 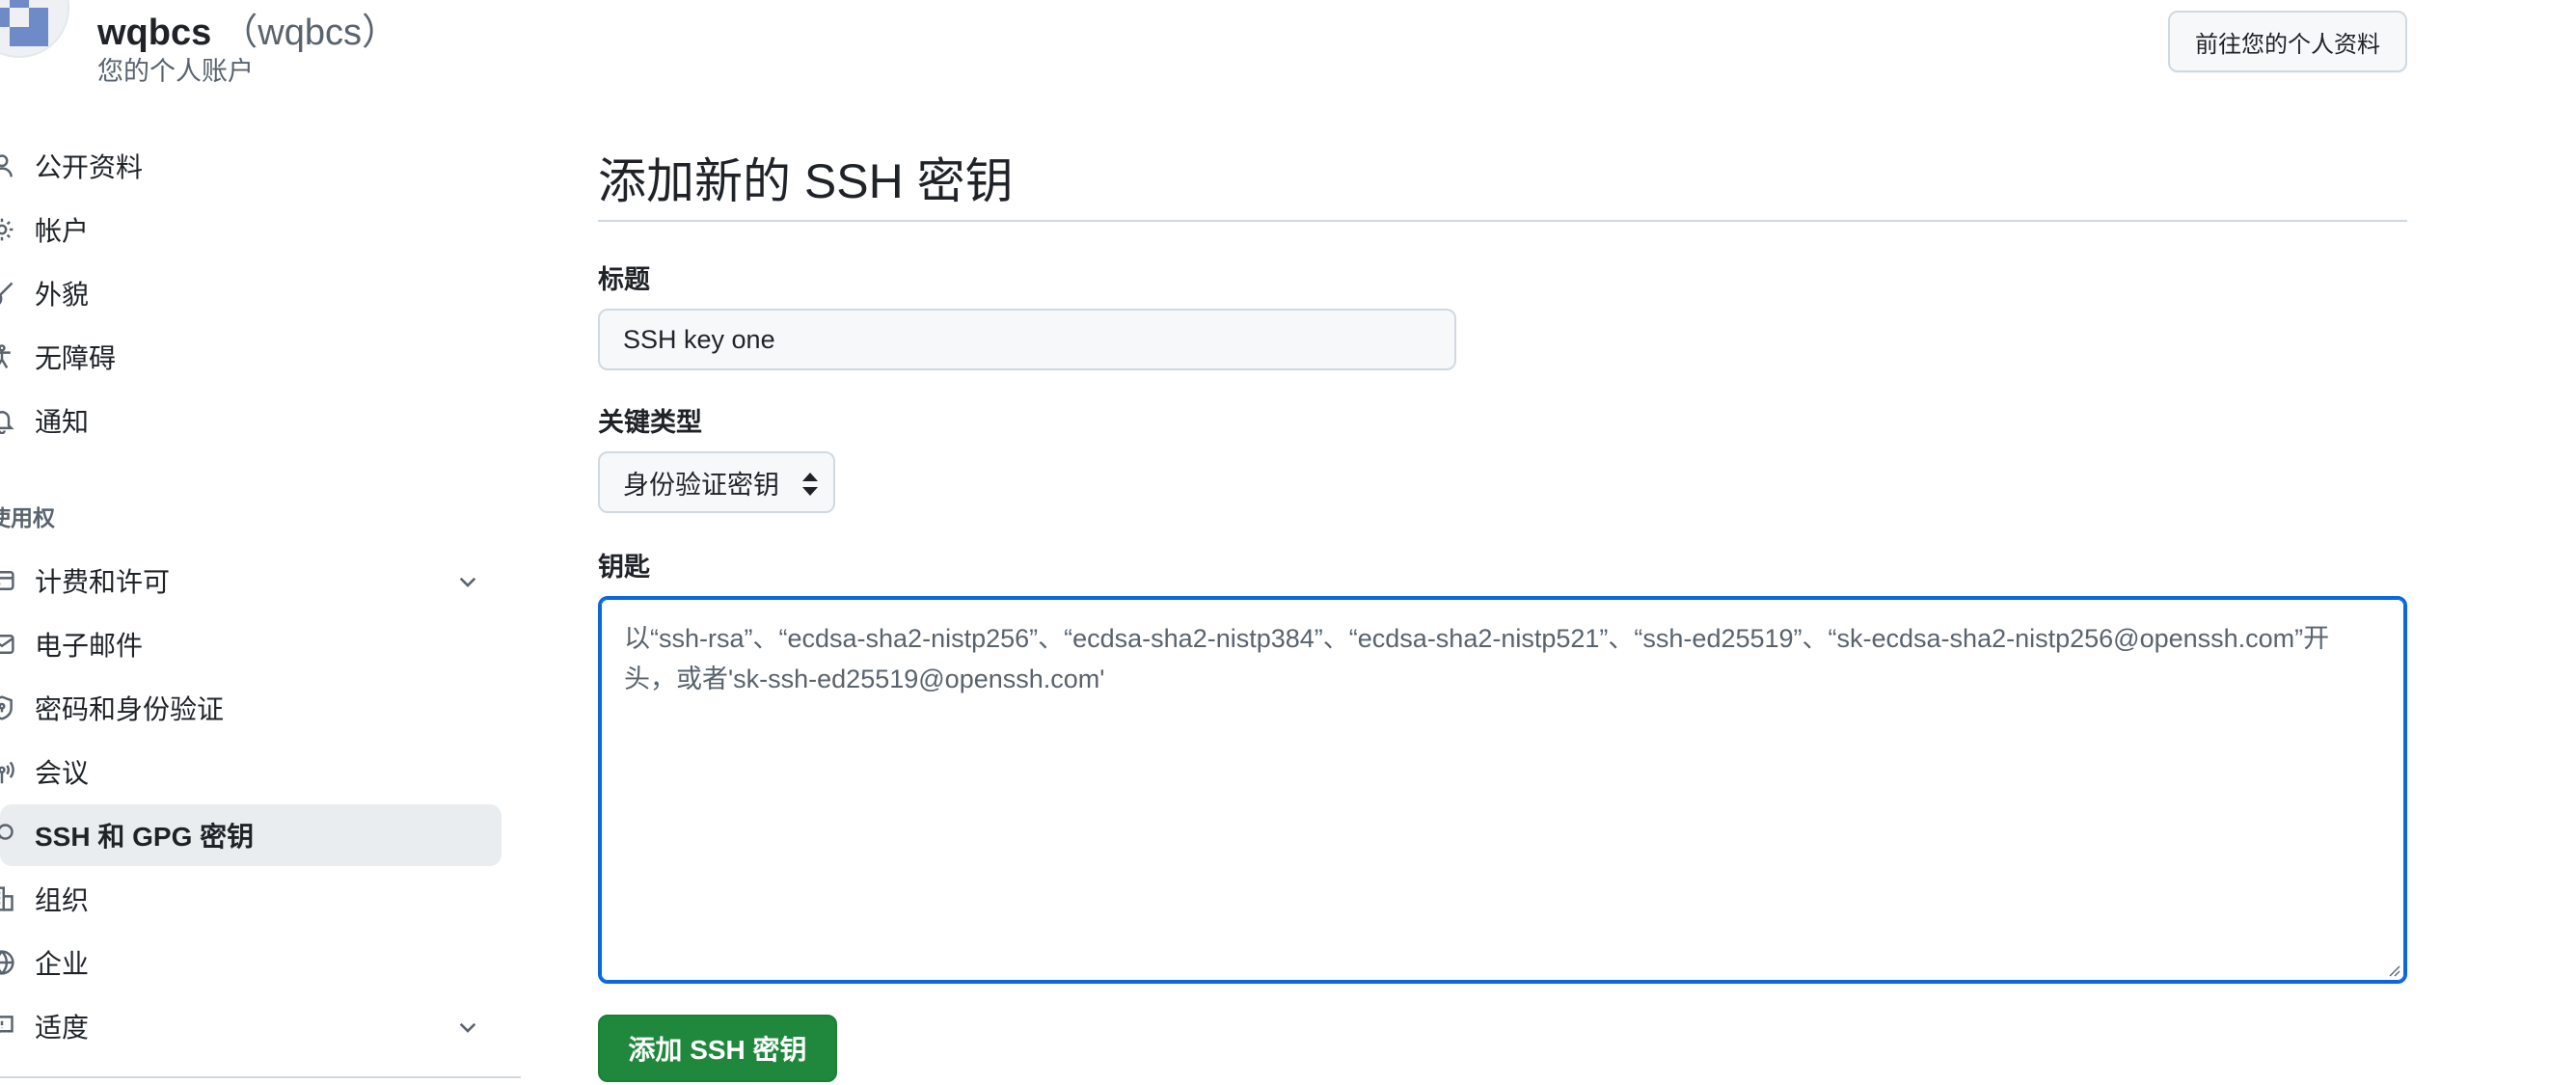 I want to click on sidebar-item-label: 无障碍, so click(x=76, y=358).